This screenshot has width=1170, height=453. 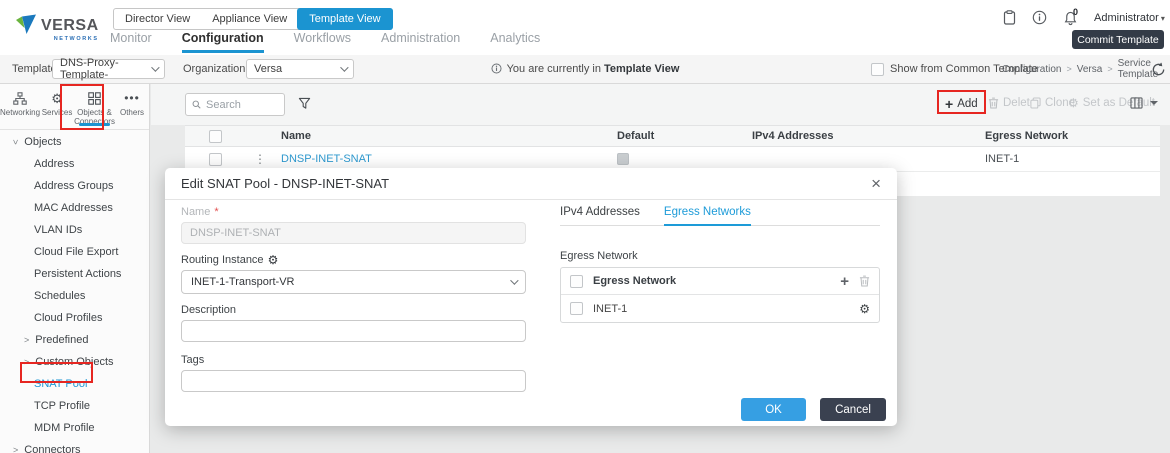 What do you see at coordinates (20, 98) in the screenshot?
I see `network-icon` at bounding box center [20, 98].